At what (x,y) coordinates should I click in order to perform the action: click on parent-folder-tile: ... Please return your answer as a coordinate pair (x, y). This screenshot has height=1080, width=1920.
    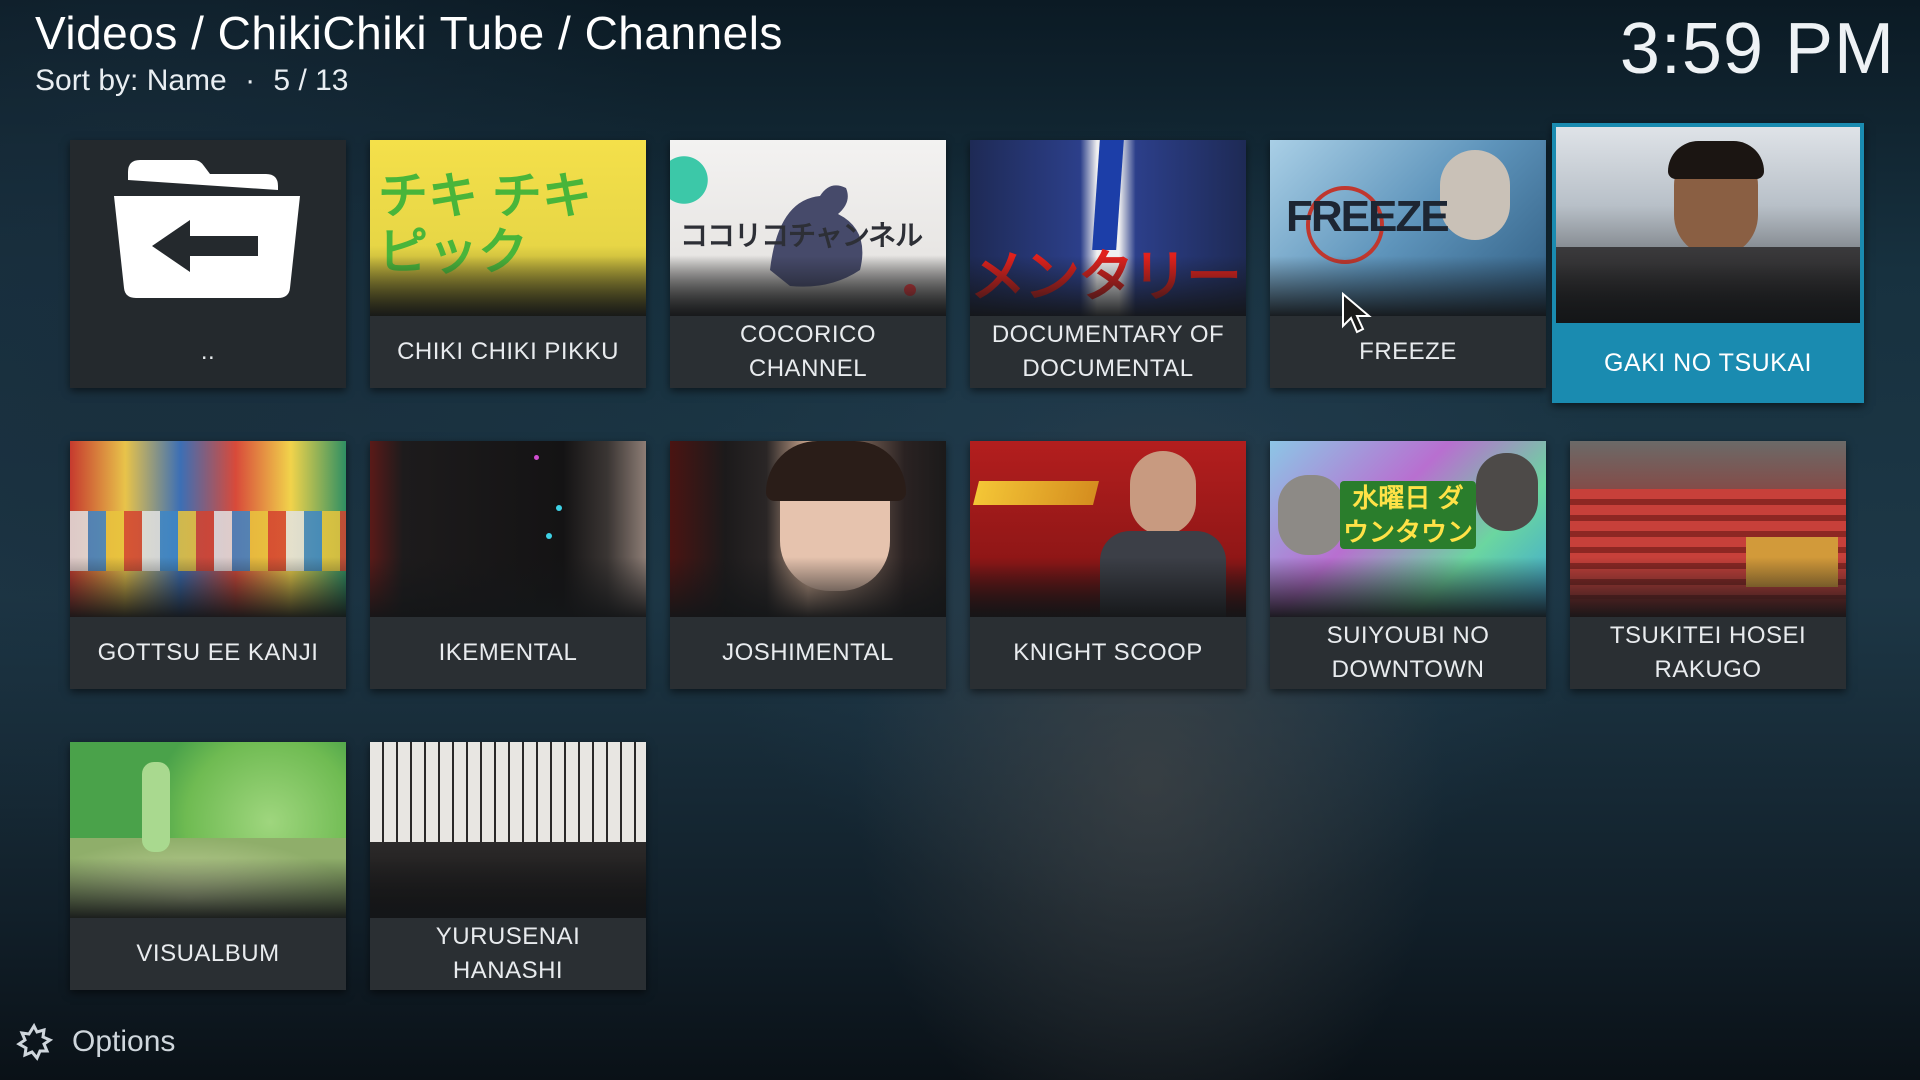
    Looking at the image, I should click on (208, 264).